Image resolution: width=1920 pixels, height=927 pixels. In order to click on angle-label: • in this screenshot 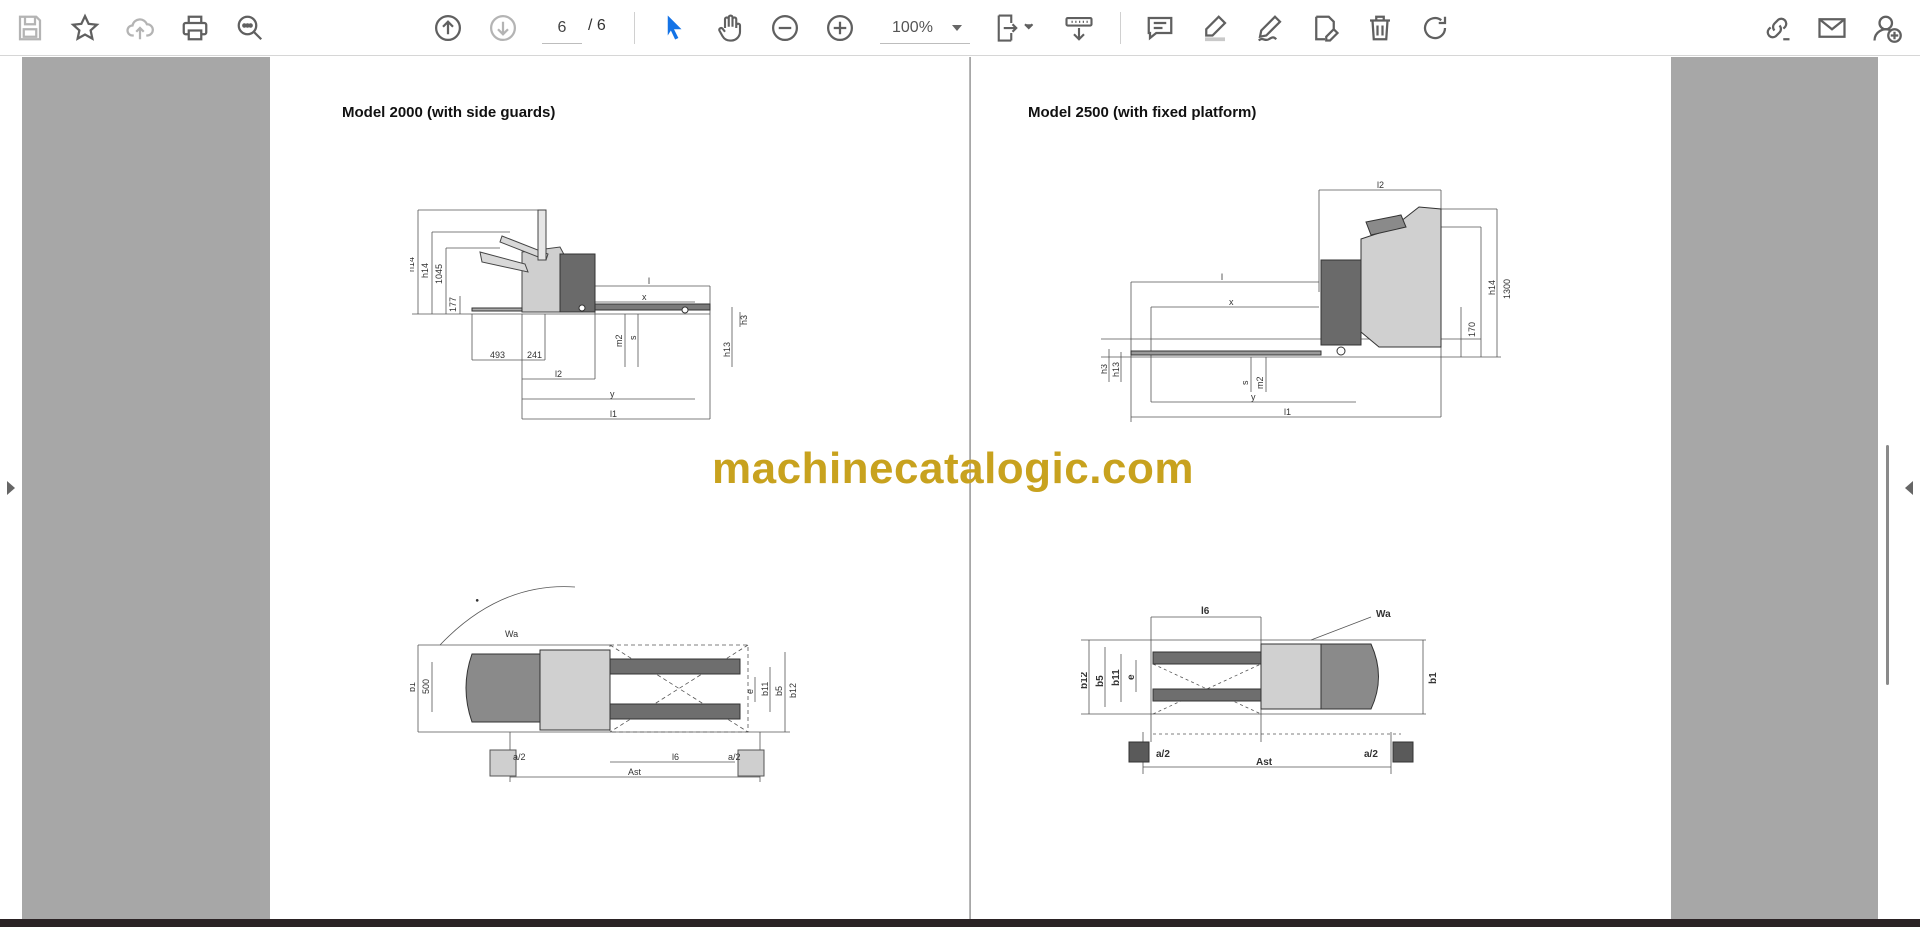, I will do `click(478, 600)`.